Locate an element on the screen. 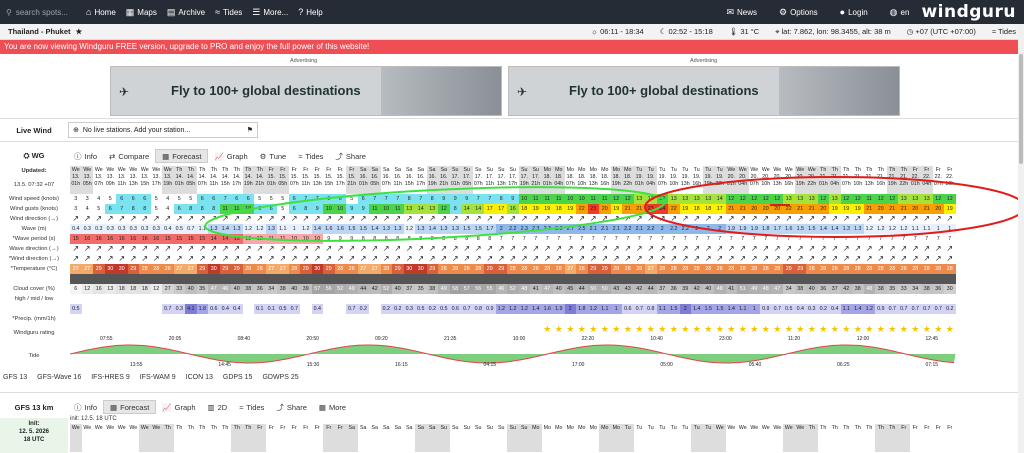 The height and width of the screenshot is (453, 1024). forecast-cell: 51 is located at coordinates (743, 289).